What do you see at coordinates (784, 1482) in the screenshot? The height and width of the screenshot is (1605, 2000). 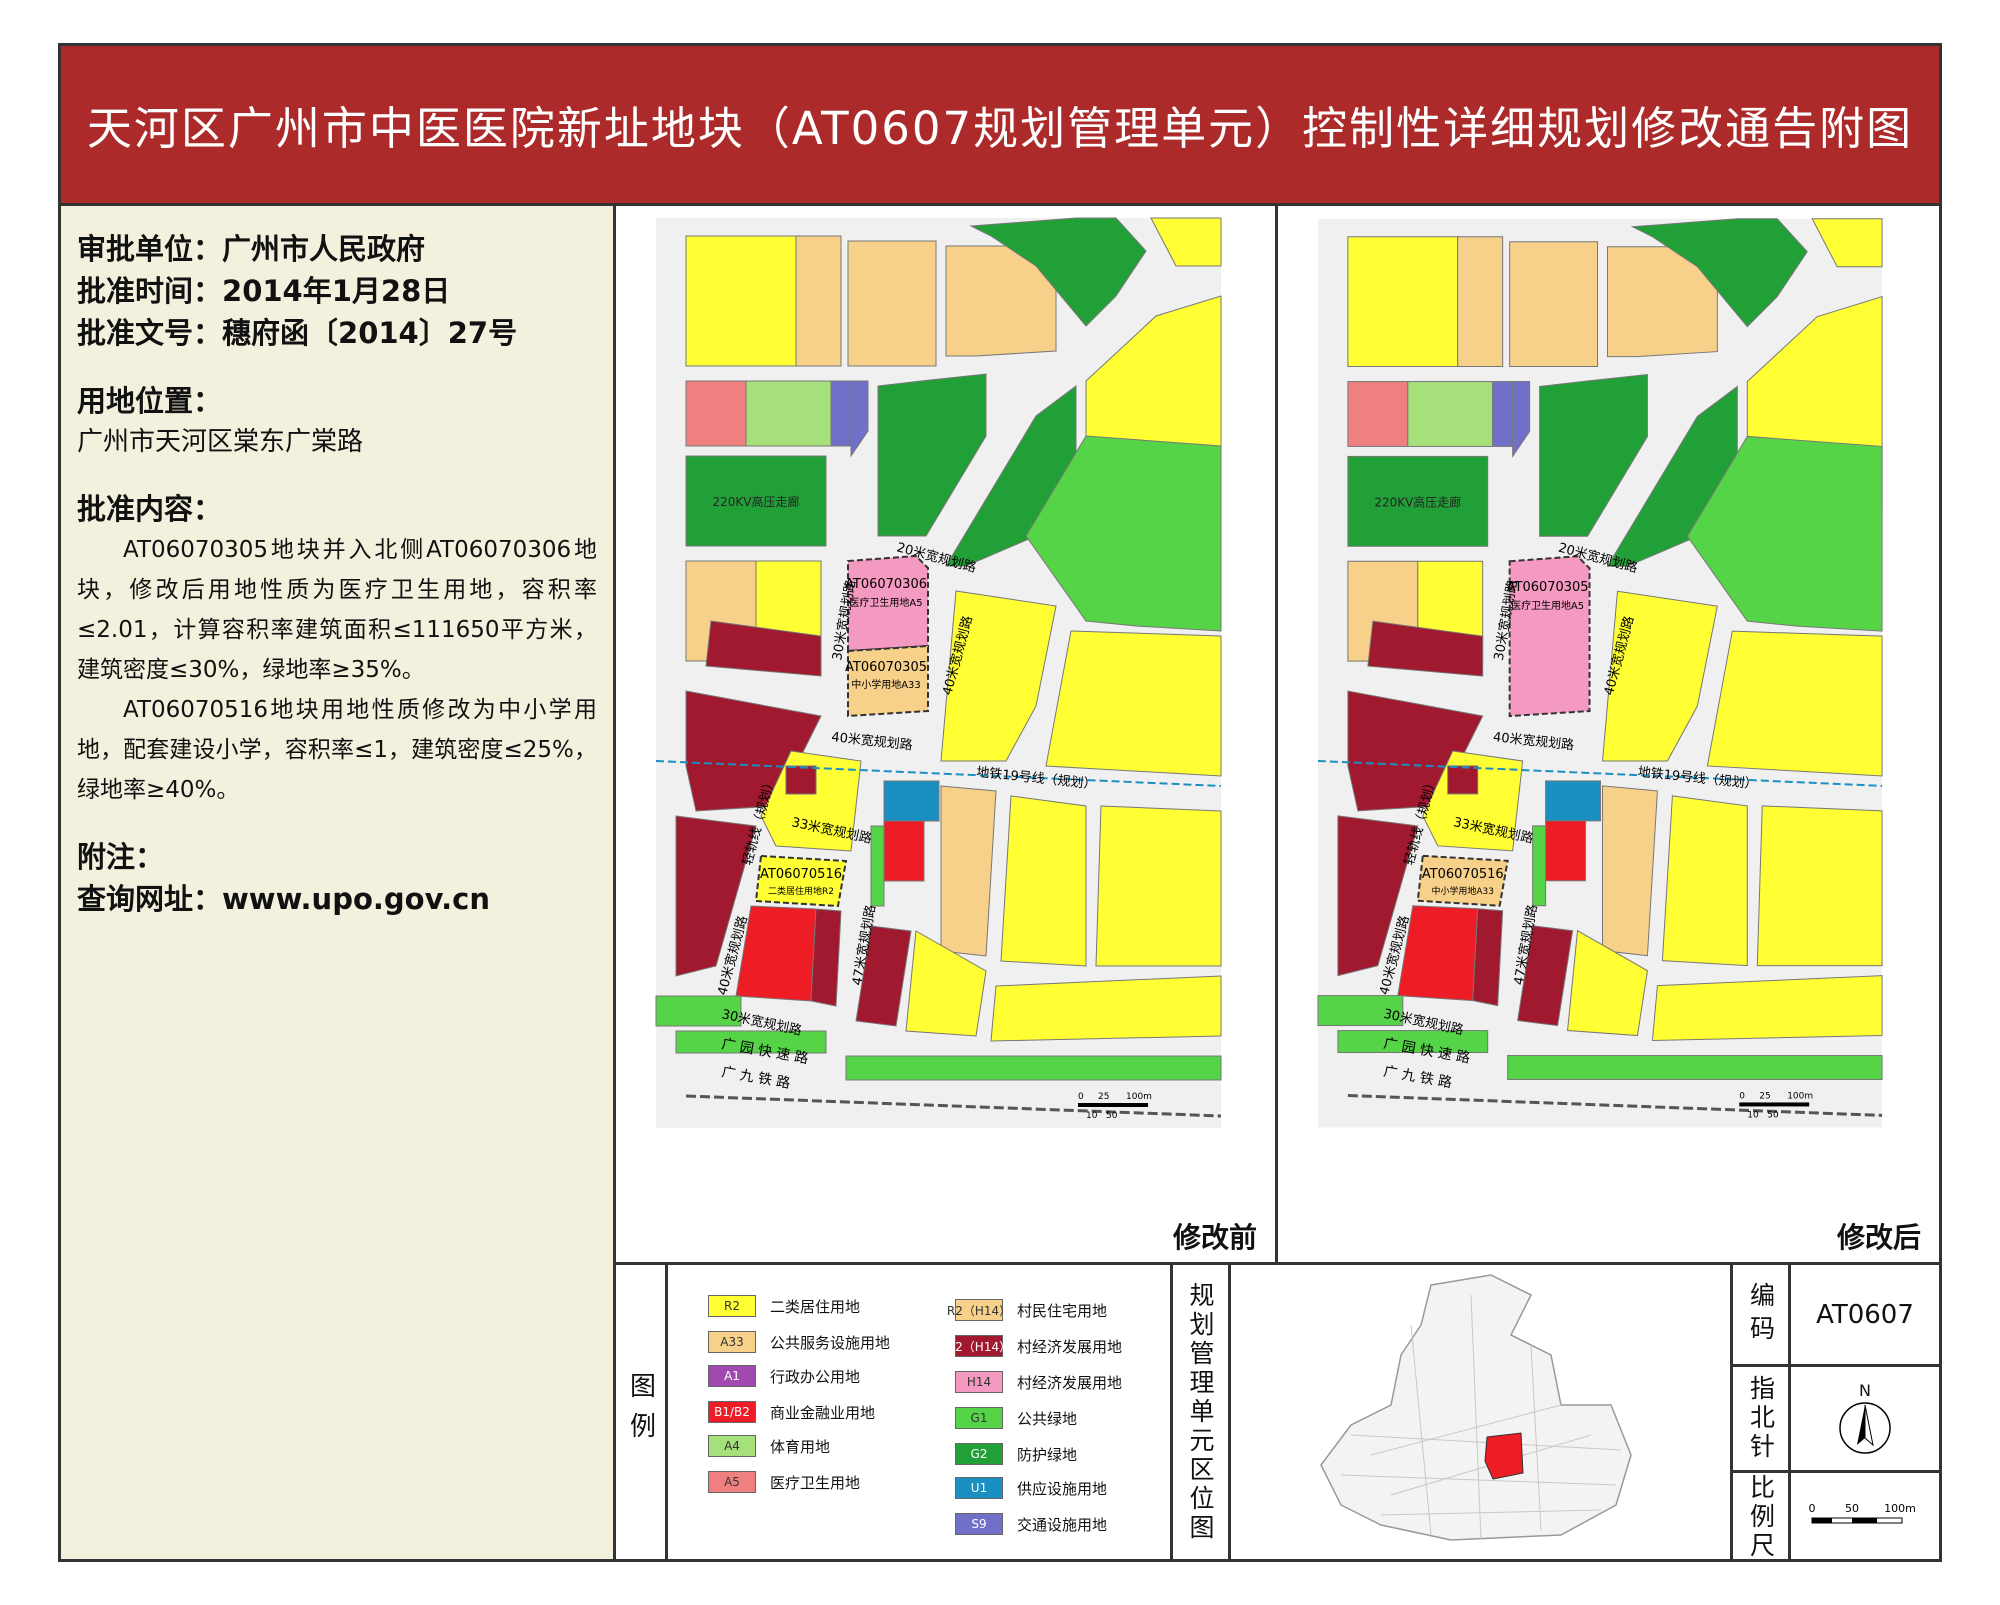 I see `legend-item: A5 医疗卫生用地` at bounding box center [784, 1482].